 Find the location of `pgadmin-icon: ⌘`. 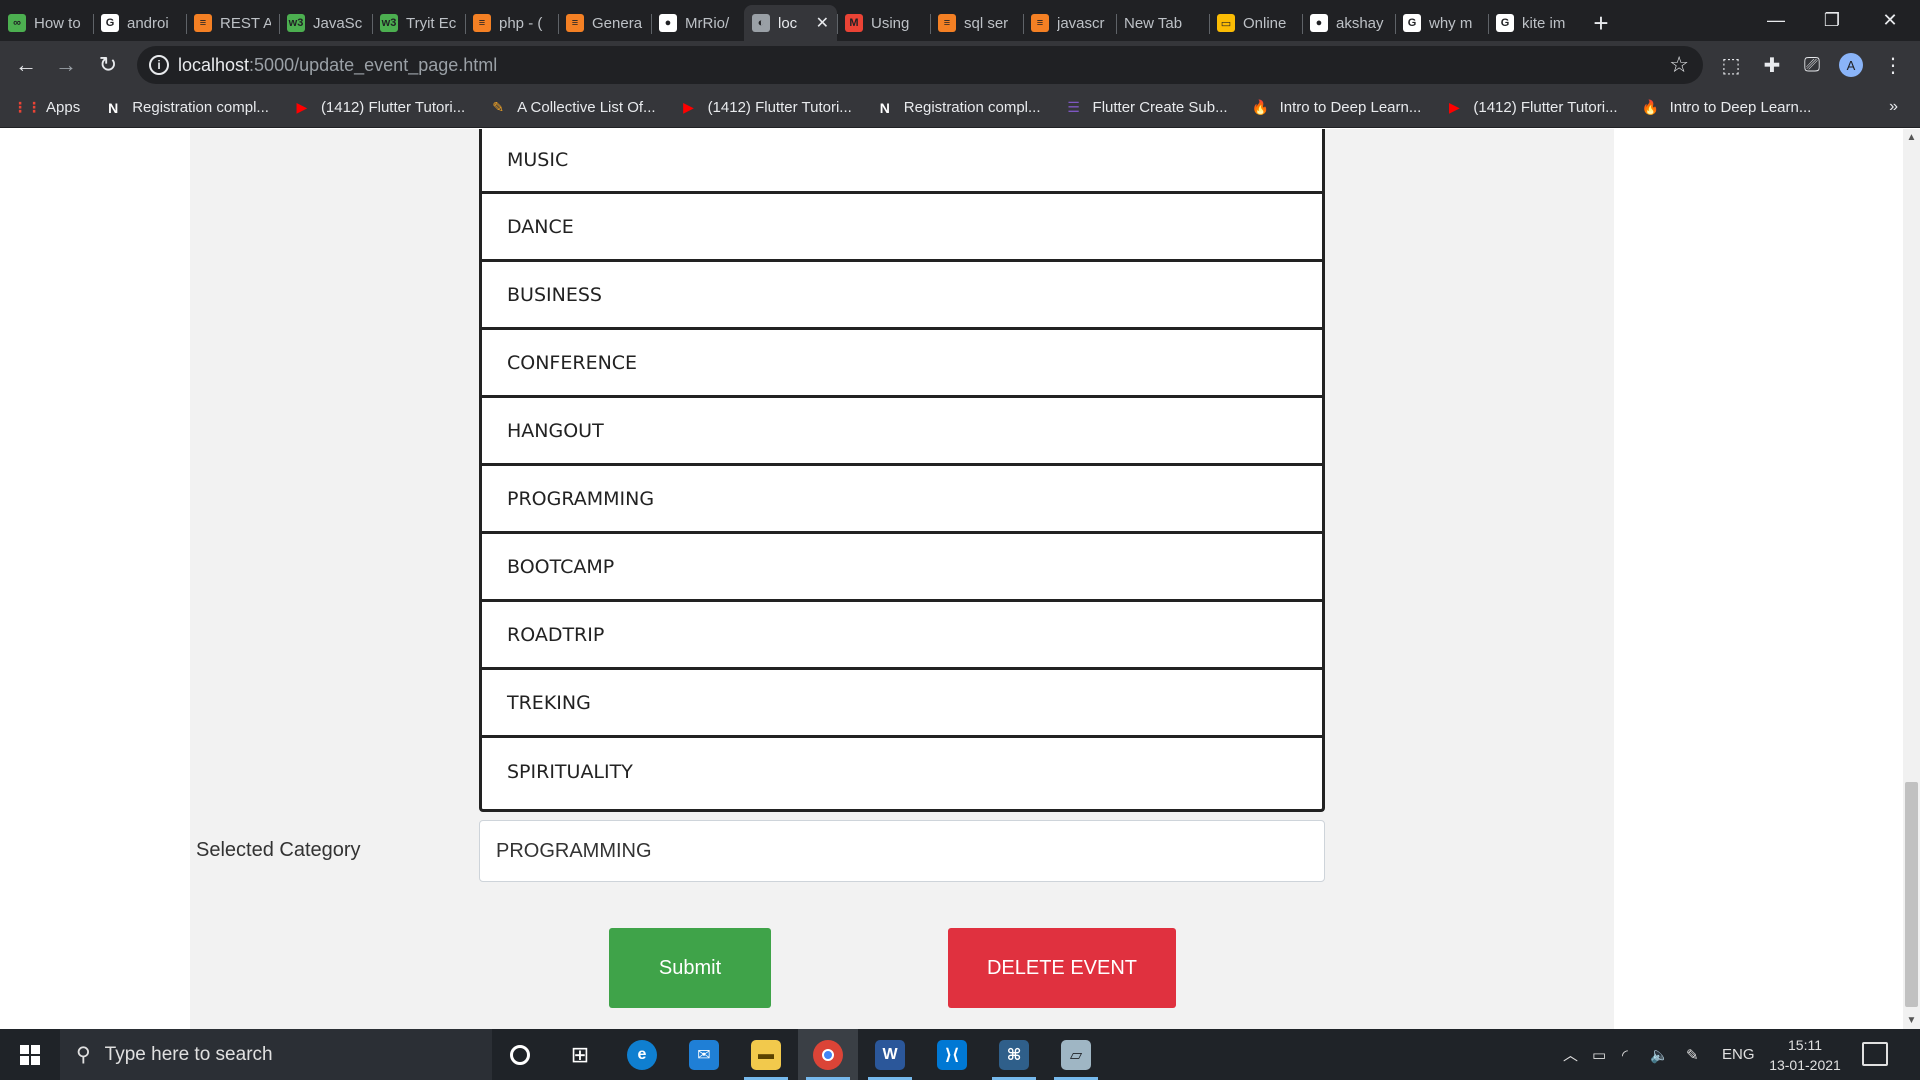

pgadmin-icon: ⌘ is located at coordinates (1014, 1054).